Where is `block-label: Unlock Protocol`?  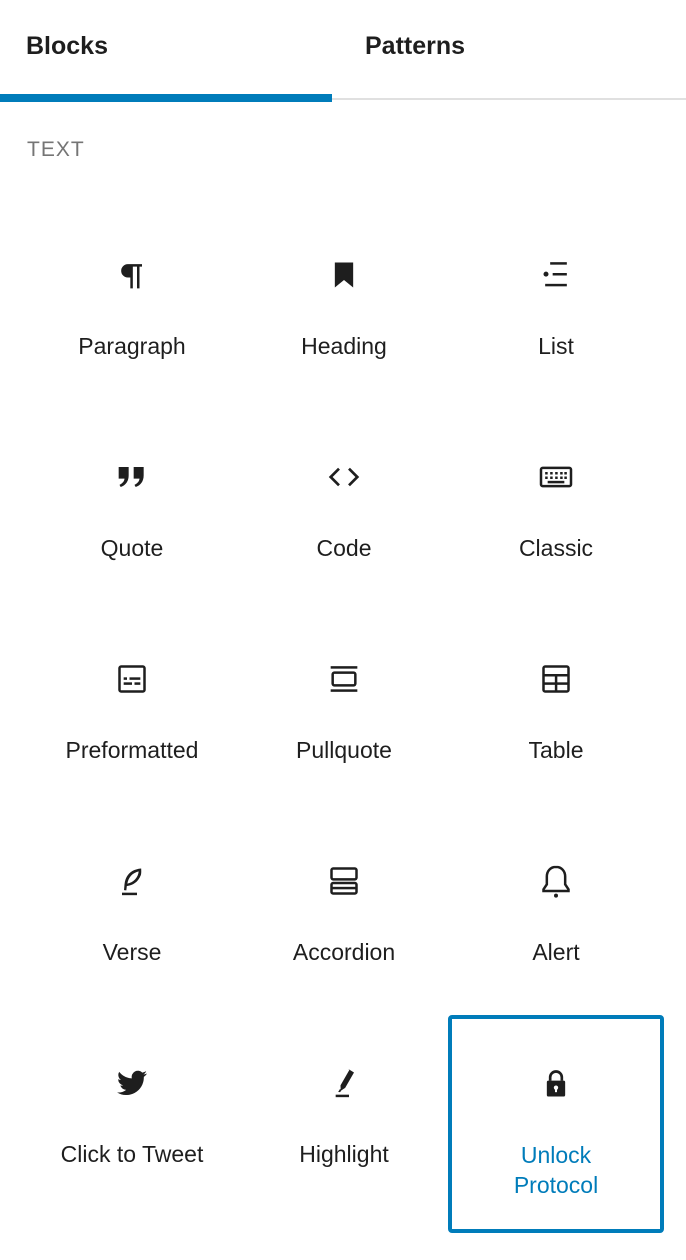 block-label: Unlock Protocol is located at coordinates (556, 1170).